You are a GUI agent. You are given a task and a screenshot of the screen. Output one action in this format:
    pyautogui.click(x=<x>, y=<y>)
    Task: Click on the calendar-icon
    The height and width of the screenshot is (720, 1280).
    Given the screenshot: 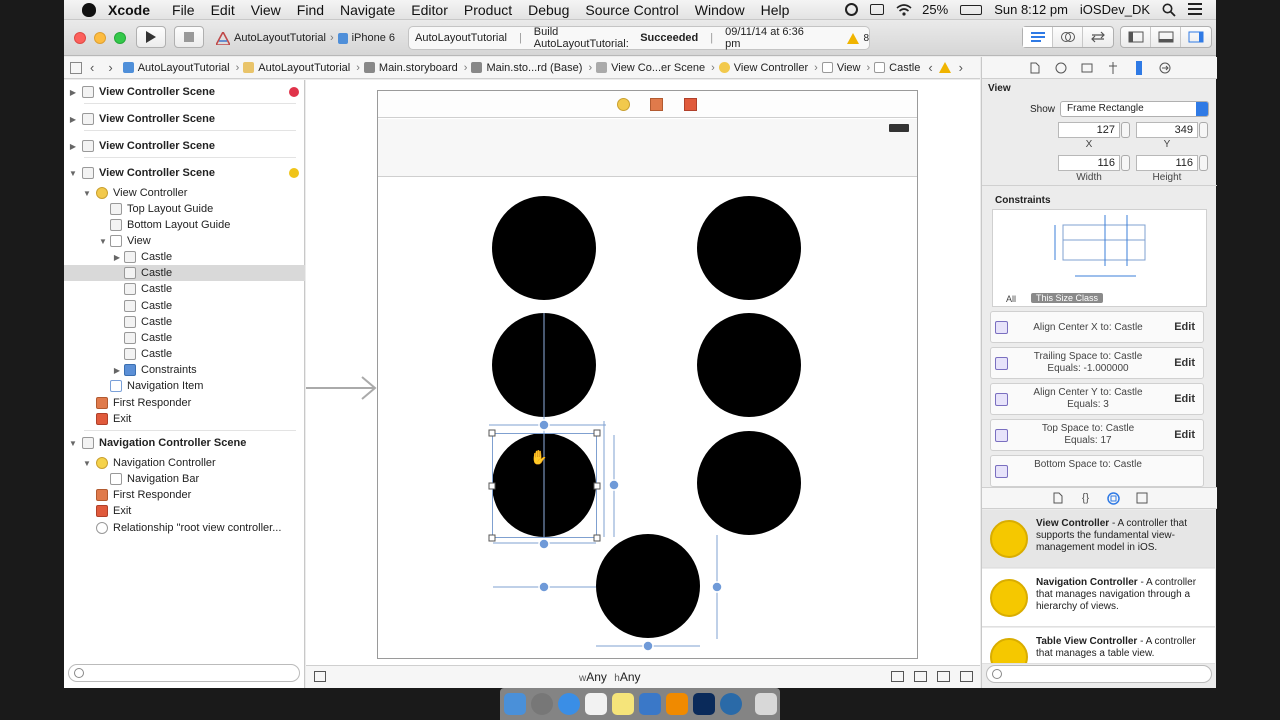 What is the action you would take?
    pyautogui.click(x=595, y=704)
    